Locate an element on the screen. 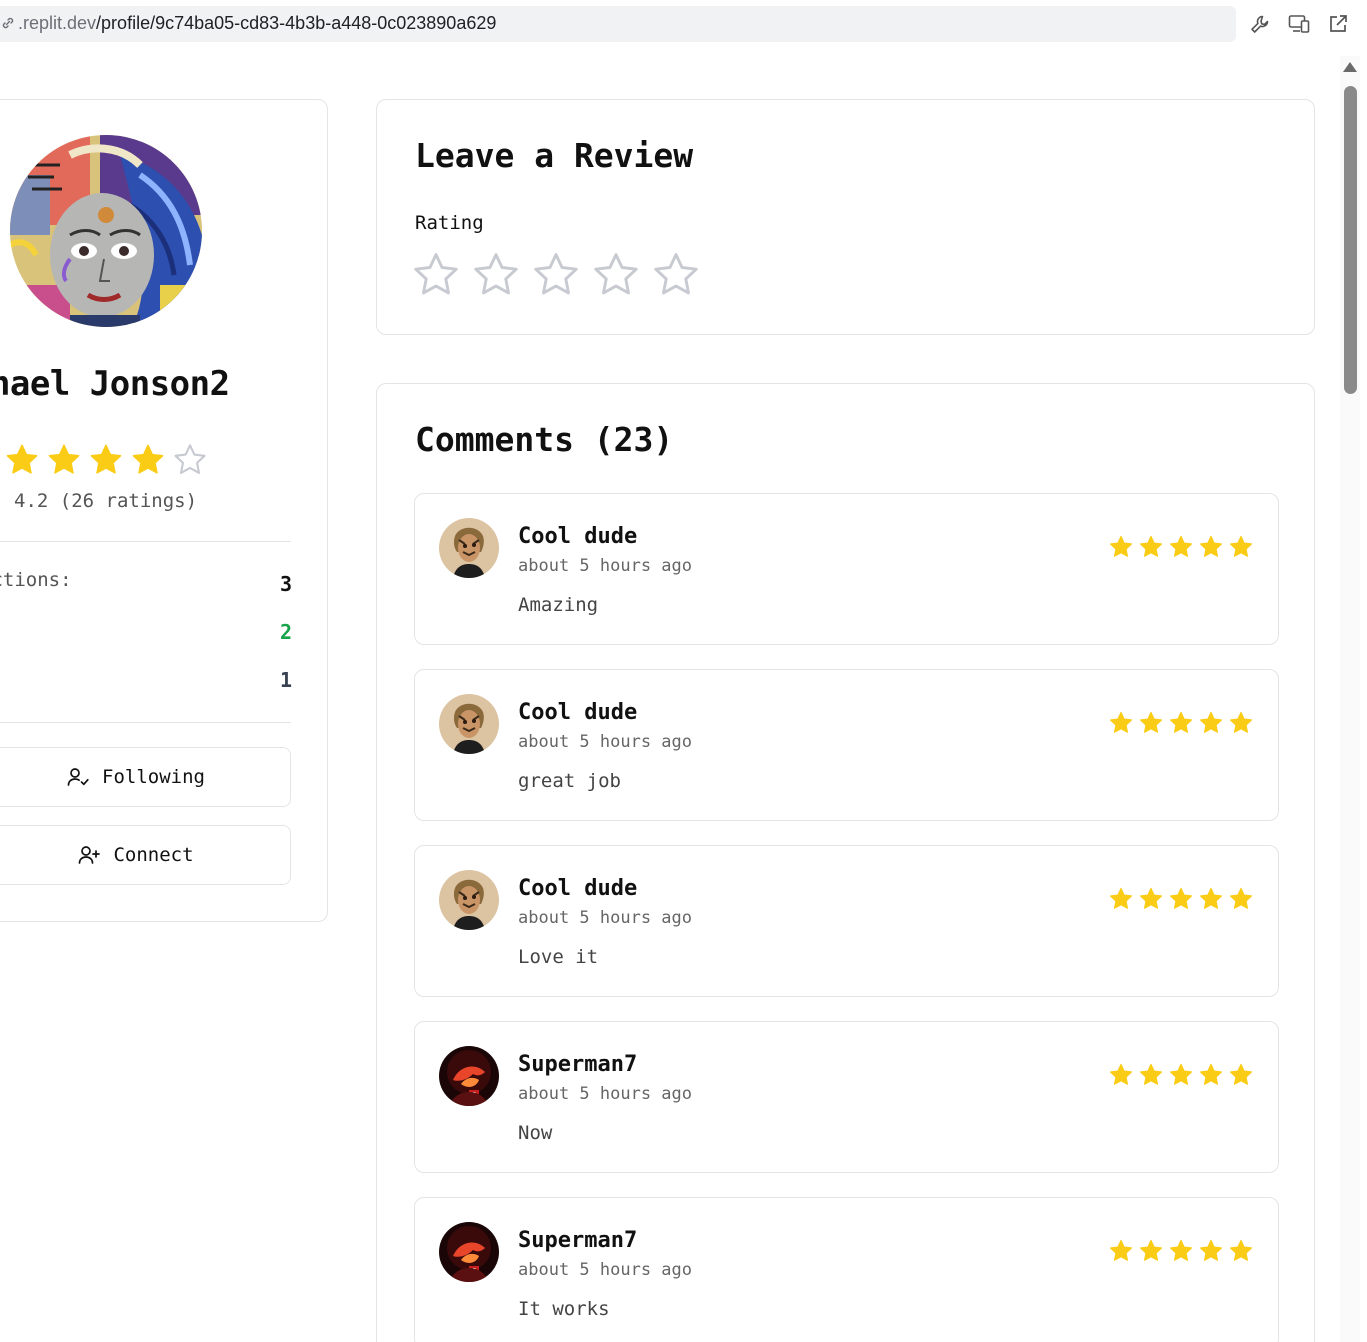 The width and height of the screenshot is (1367, 1342). rating-star-1-icon is located at coordinates (436, 275).